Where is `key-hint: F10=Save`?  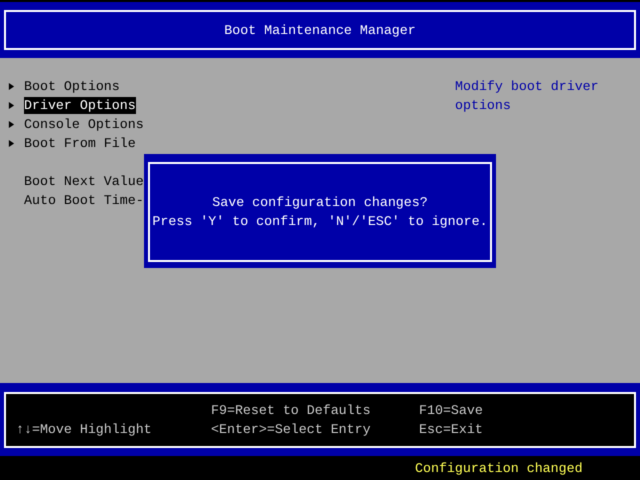
key-hint: F10=Save is located at coordinates (451, 411).